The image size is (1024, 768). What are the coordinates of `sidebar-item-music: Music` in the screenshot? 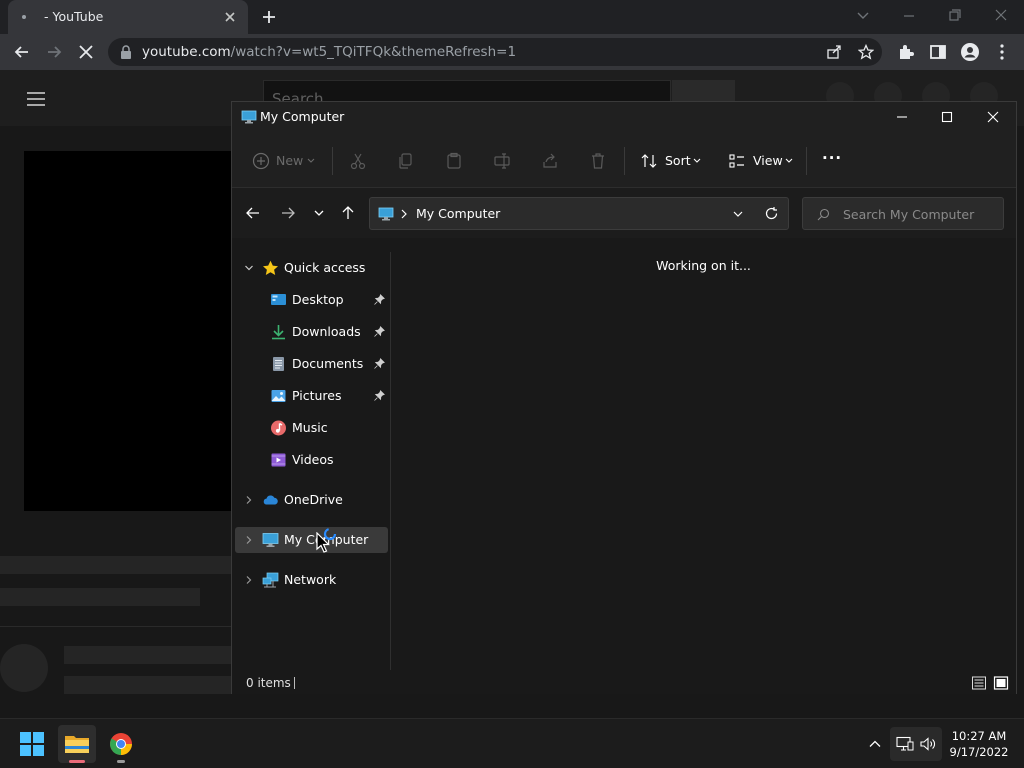 It's located at (311, 428).